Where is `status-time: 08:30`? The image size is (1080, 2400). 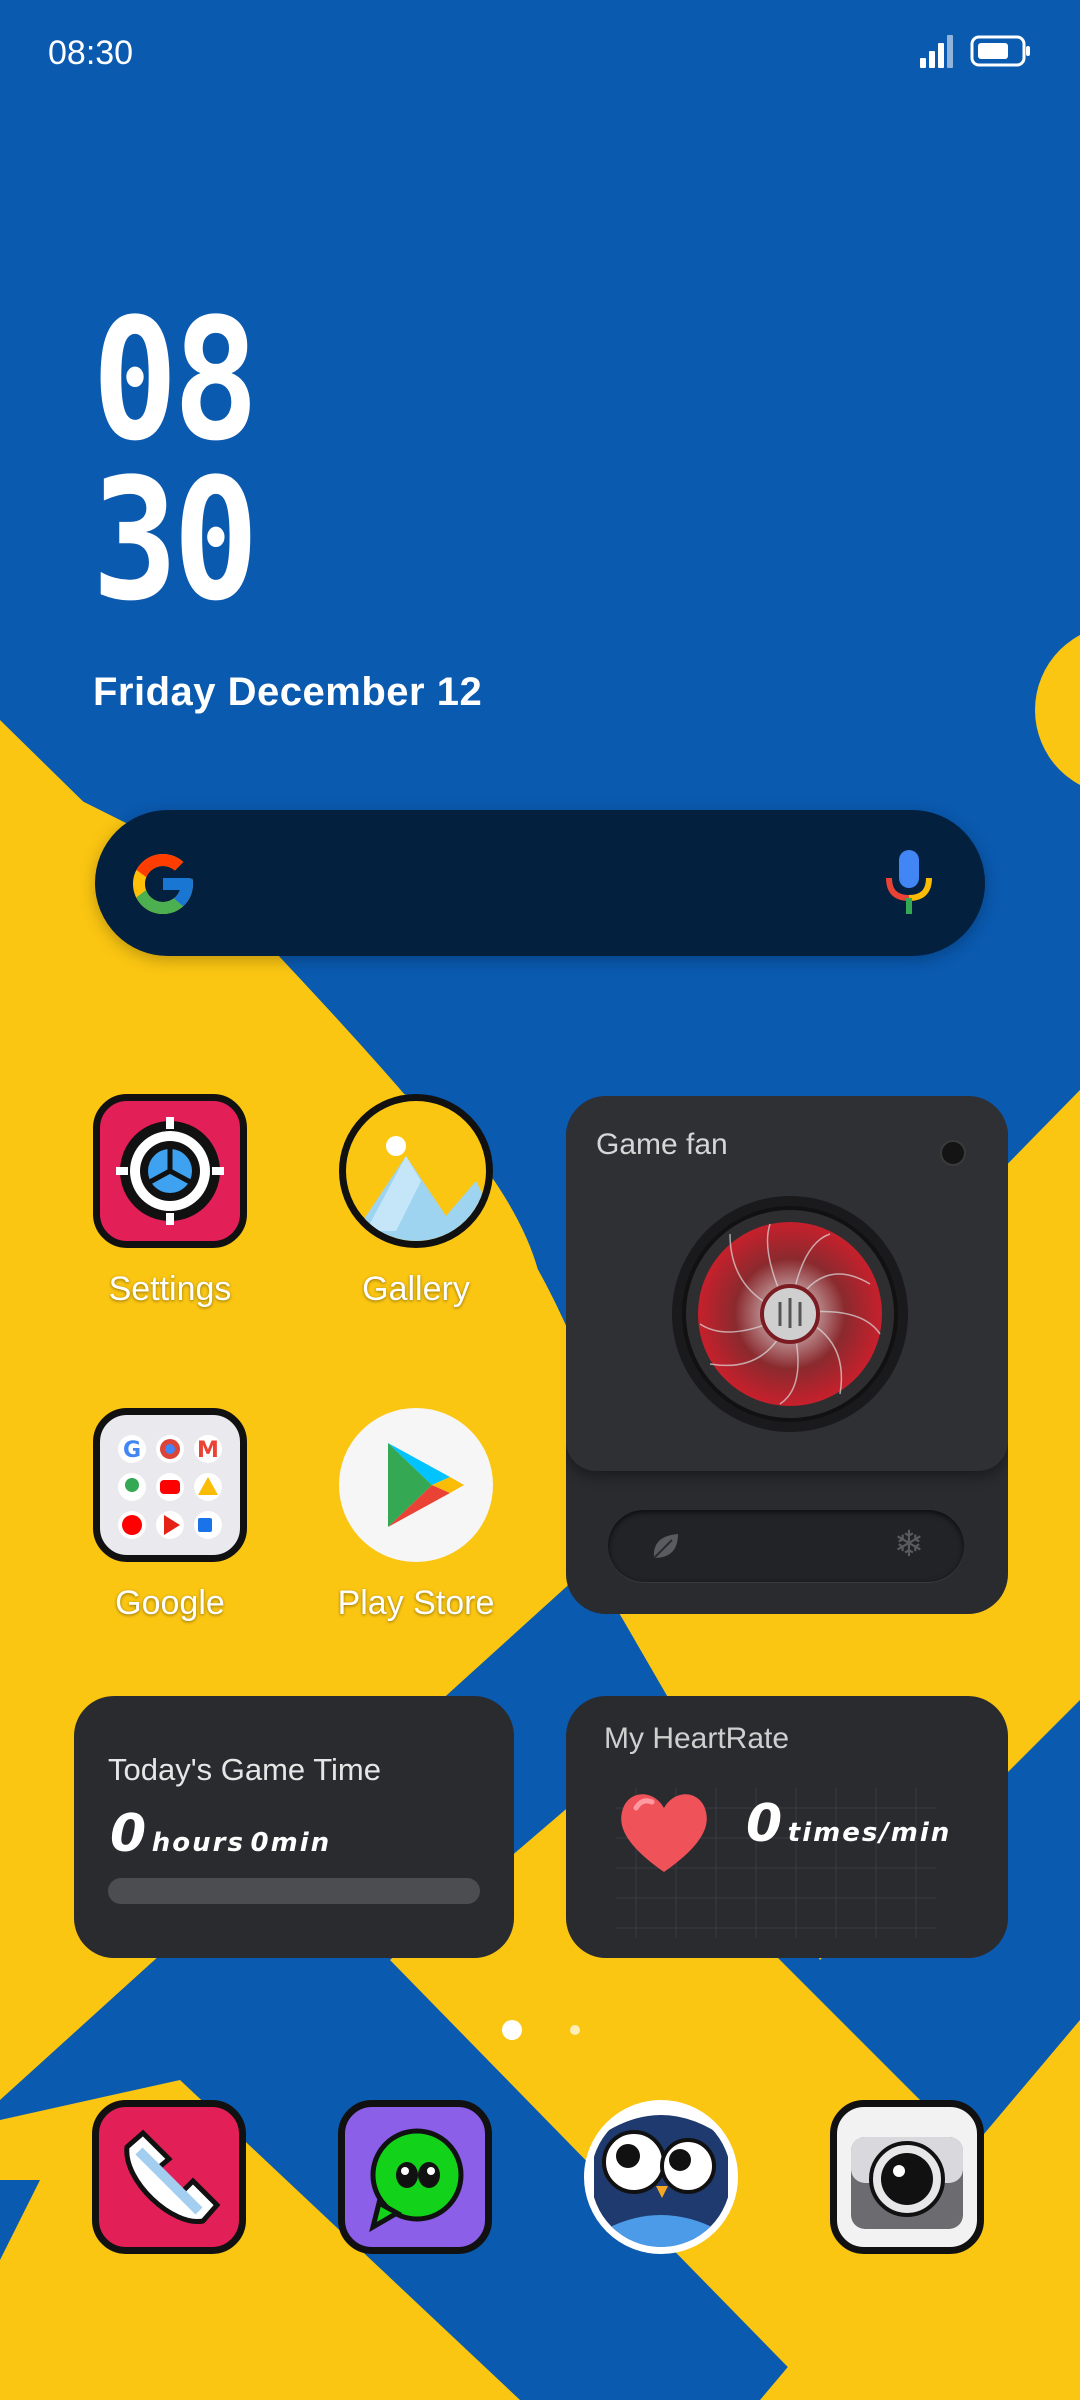 status-time: 08:30 is located at coordinates (91, 53).